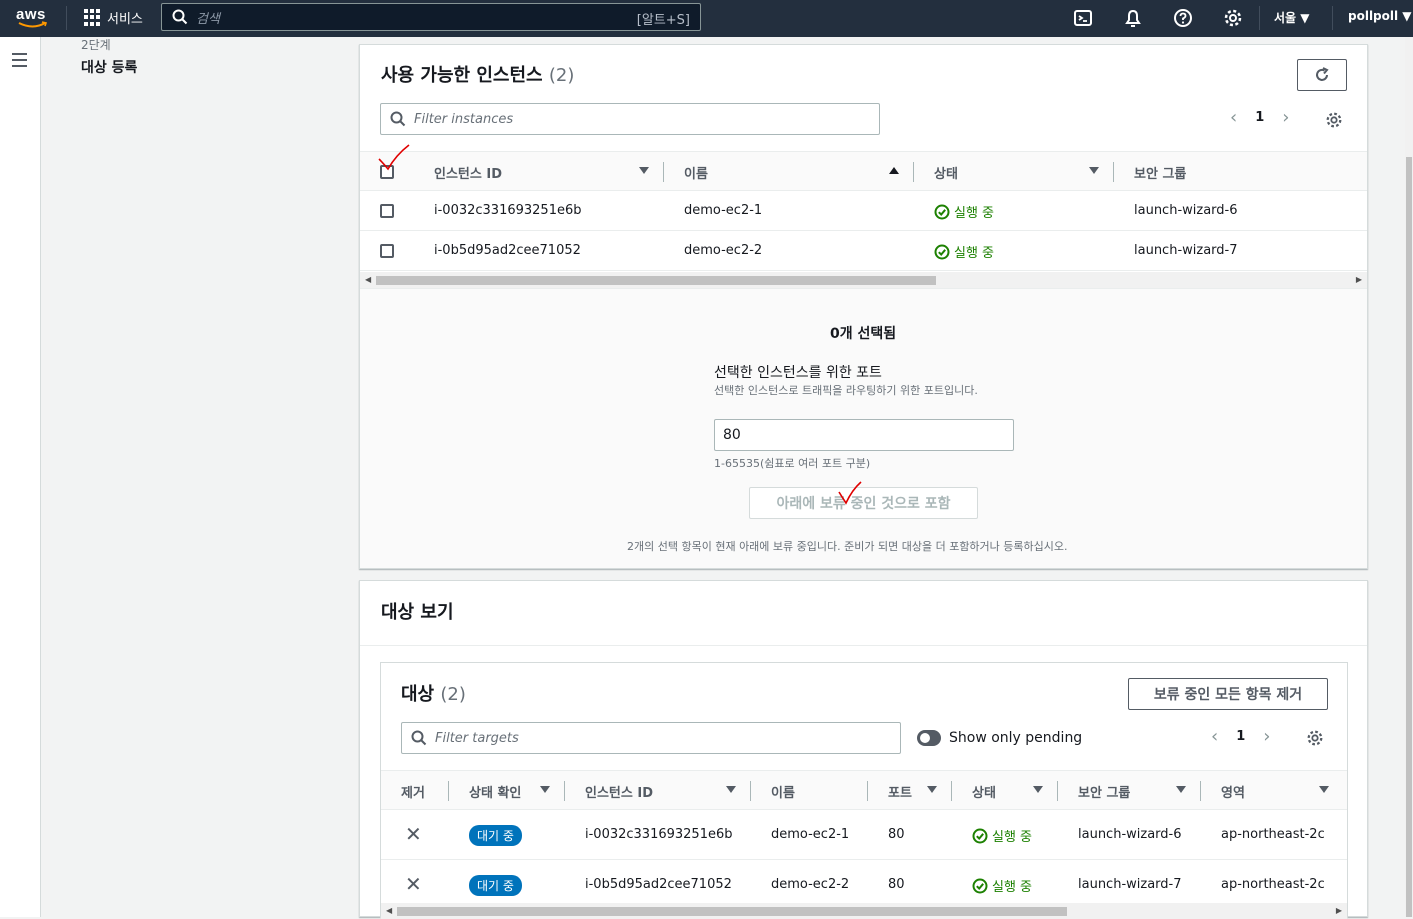 Image resolution: width=1413 pixels, height=919 pixels. I want to click on filter-instances-input: Filter instances, so click(630, 119).